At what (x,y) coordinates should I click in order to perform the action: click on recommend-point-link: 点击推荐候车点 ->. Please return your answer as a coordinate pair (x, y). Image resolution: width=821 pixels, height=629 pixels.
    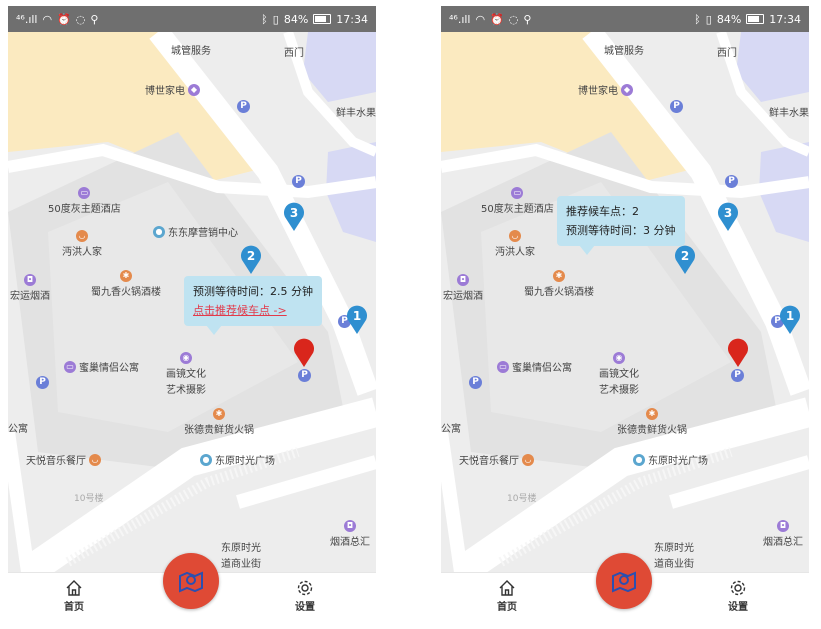
    Looking at the image, I should click on (253, 310).